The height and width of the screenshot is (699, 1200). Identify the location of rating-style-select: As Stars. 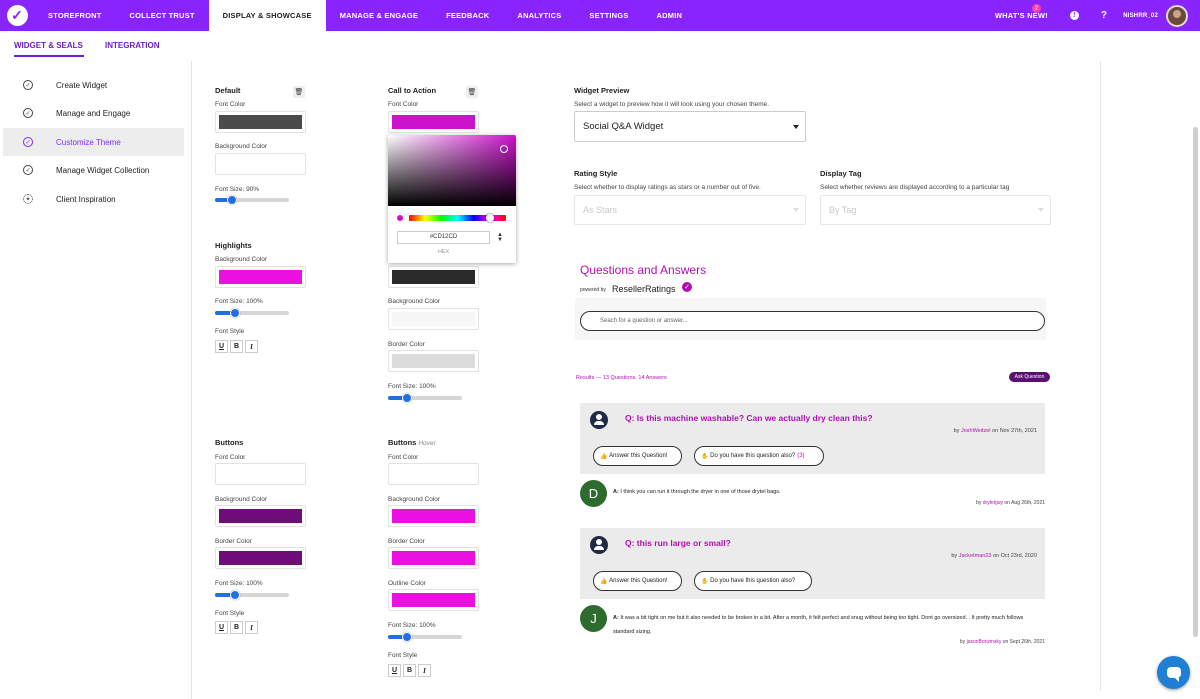
(690, 210).